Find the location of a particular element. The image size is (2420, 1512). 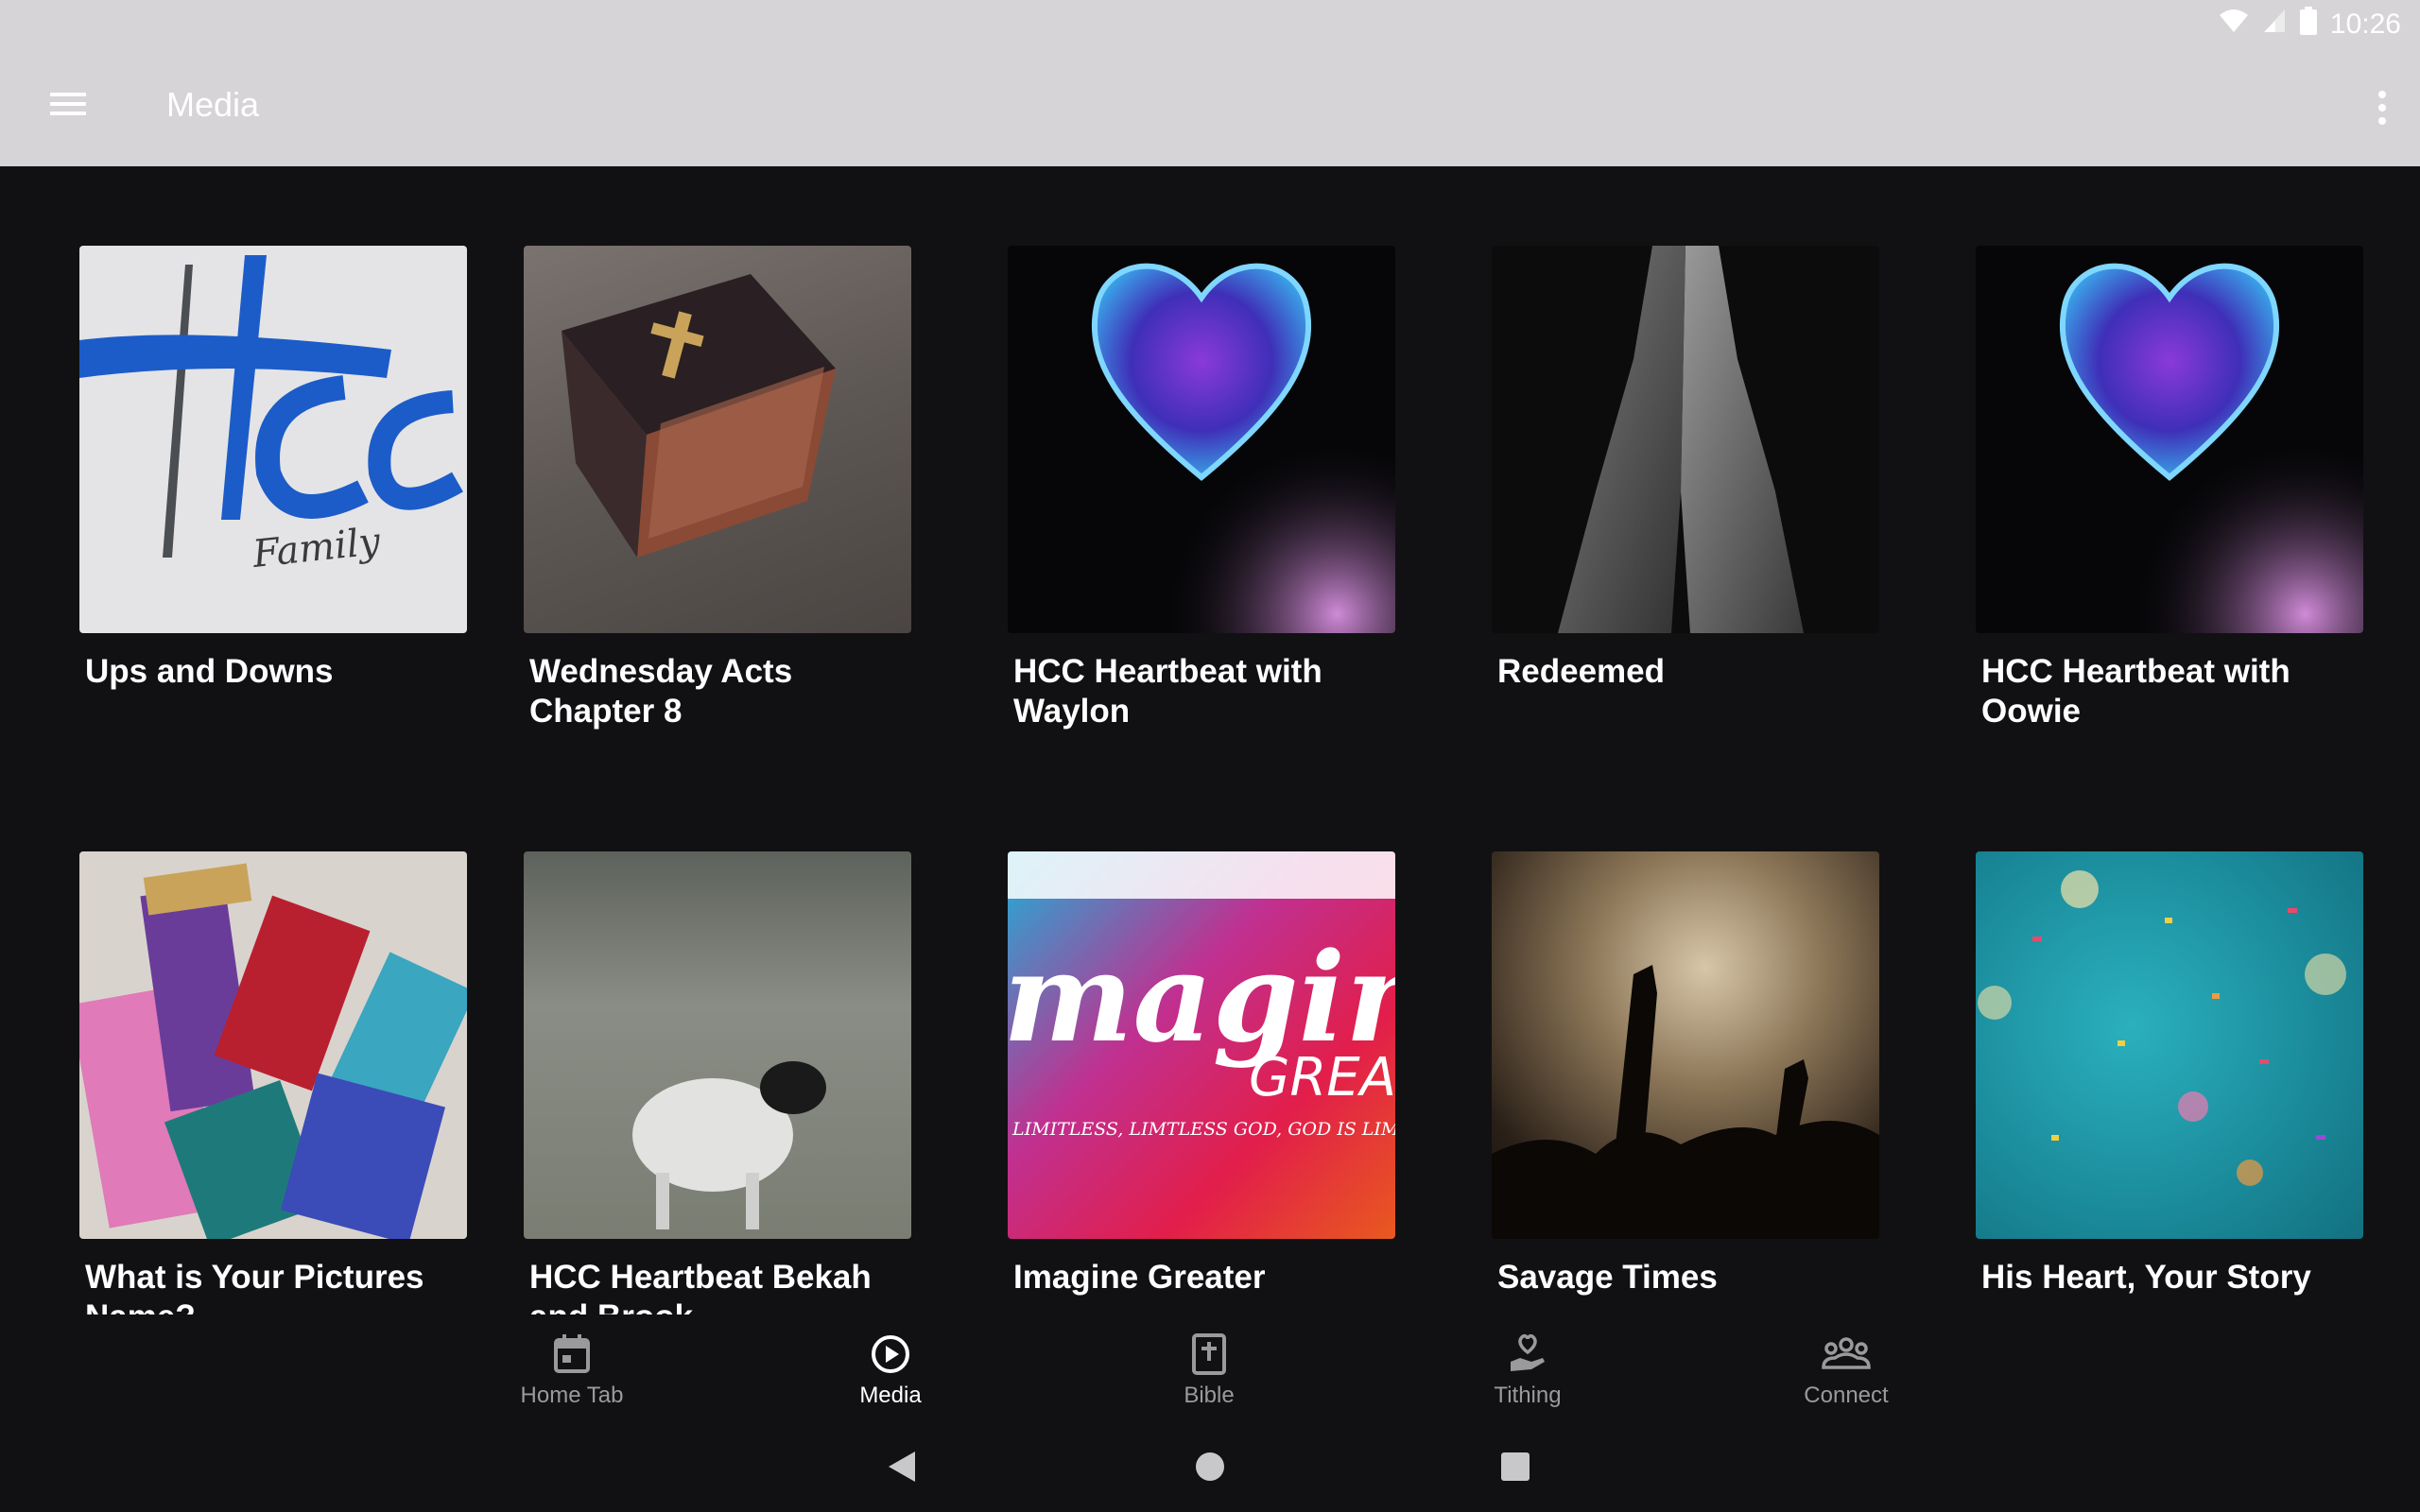

home-icon is located at coordinates (1210, 1466).